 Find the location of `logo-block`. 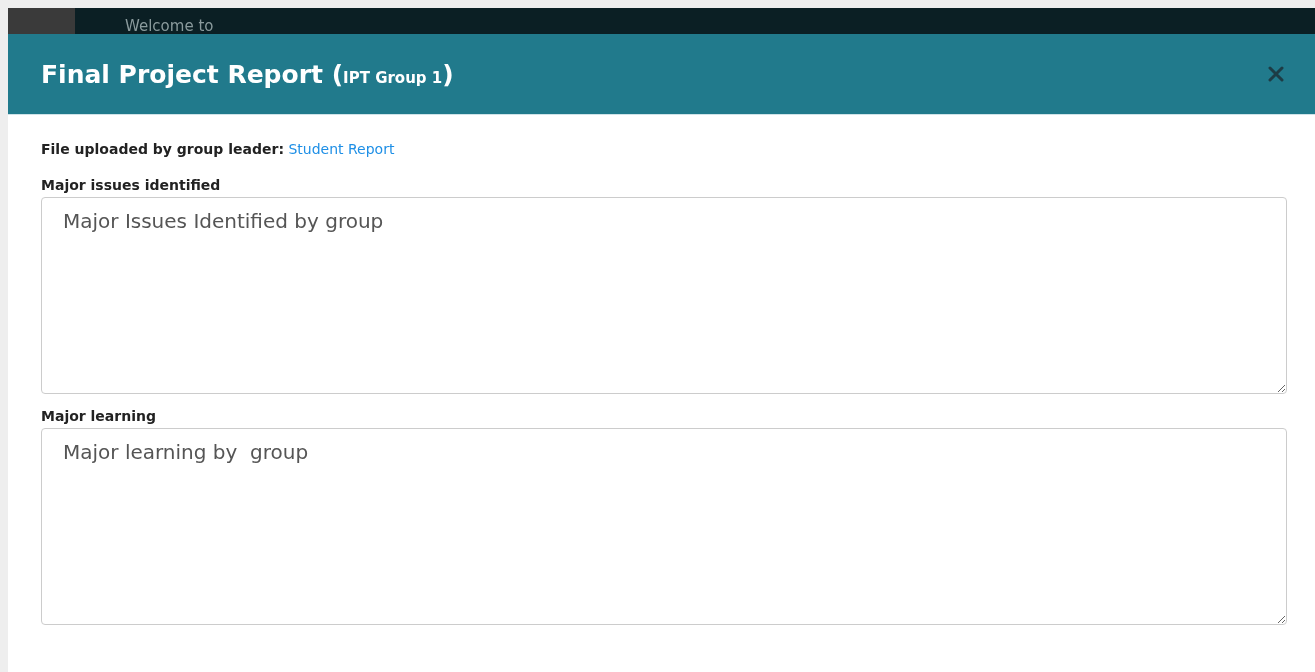

logo-block is located at coordinates (41, 21).